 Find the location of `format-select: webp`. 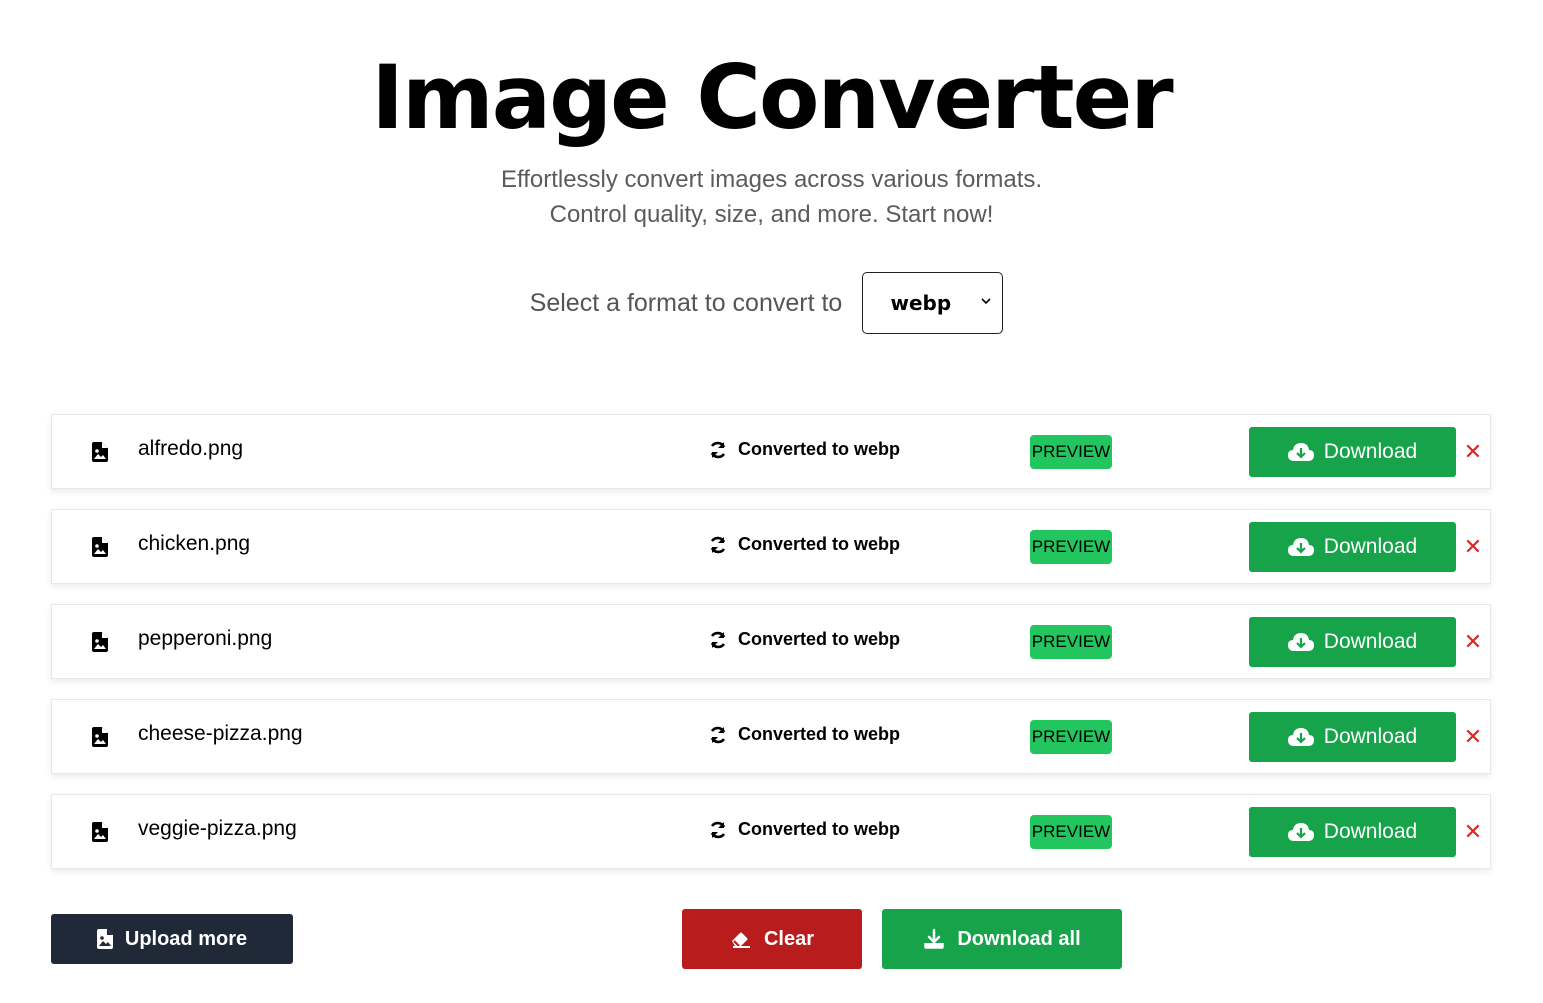

format-select: webp is located at coordinates (933, 303).